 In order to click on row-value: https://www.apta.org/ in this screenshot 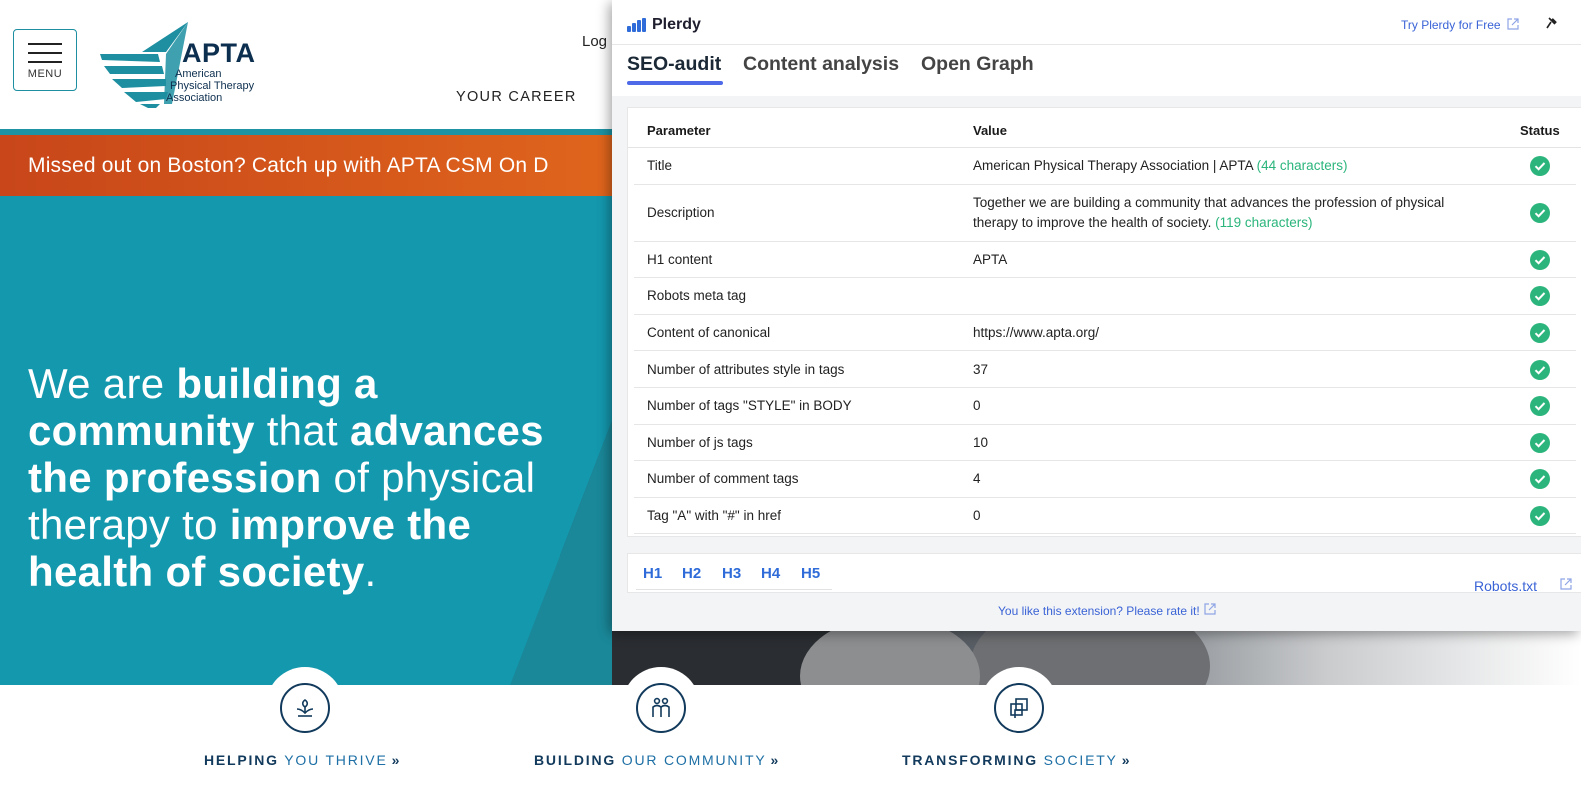, I will do `click(1223, 333)`.